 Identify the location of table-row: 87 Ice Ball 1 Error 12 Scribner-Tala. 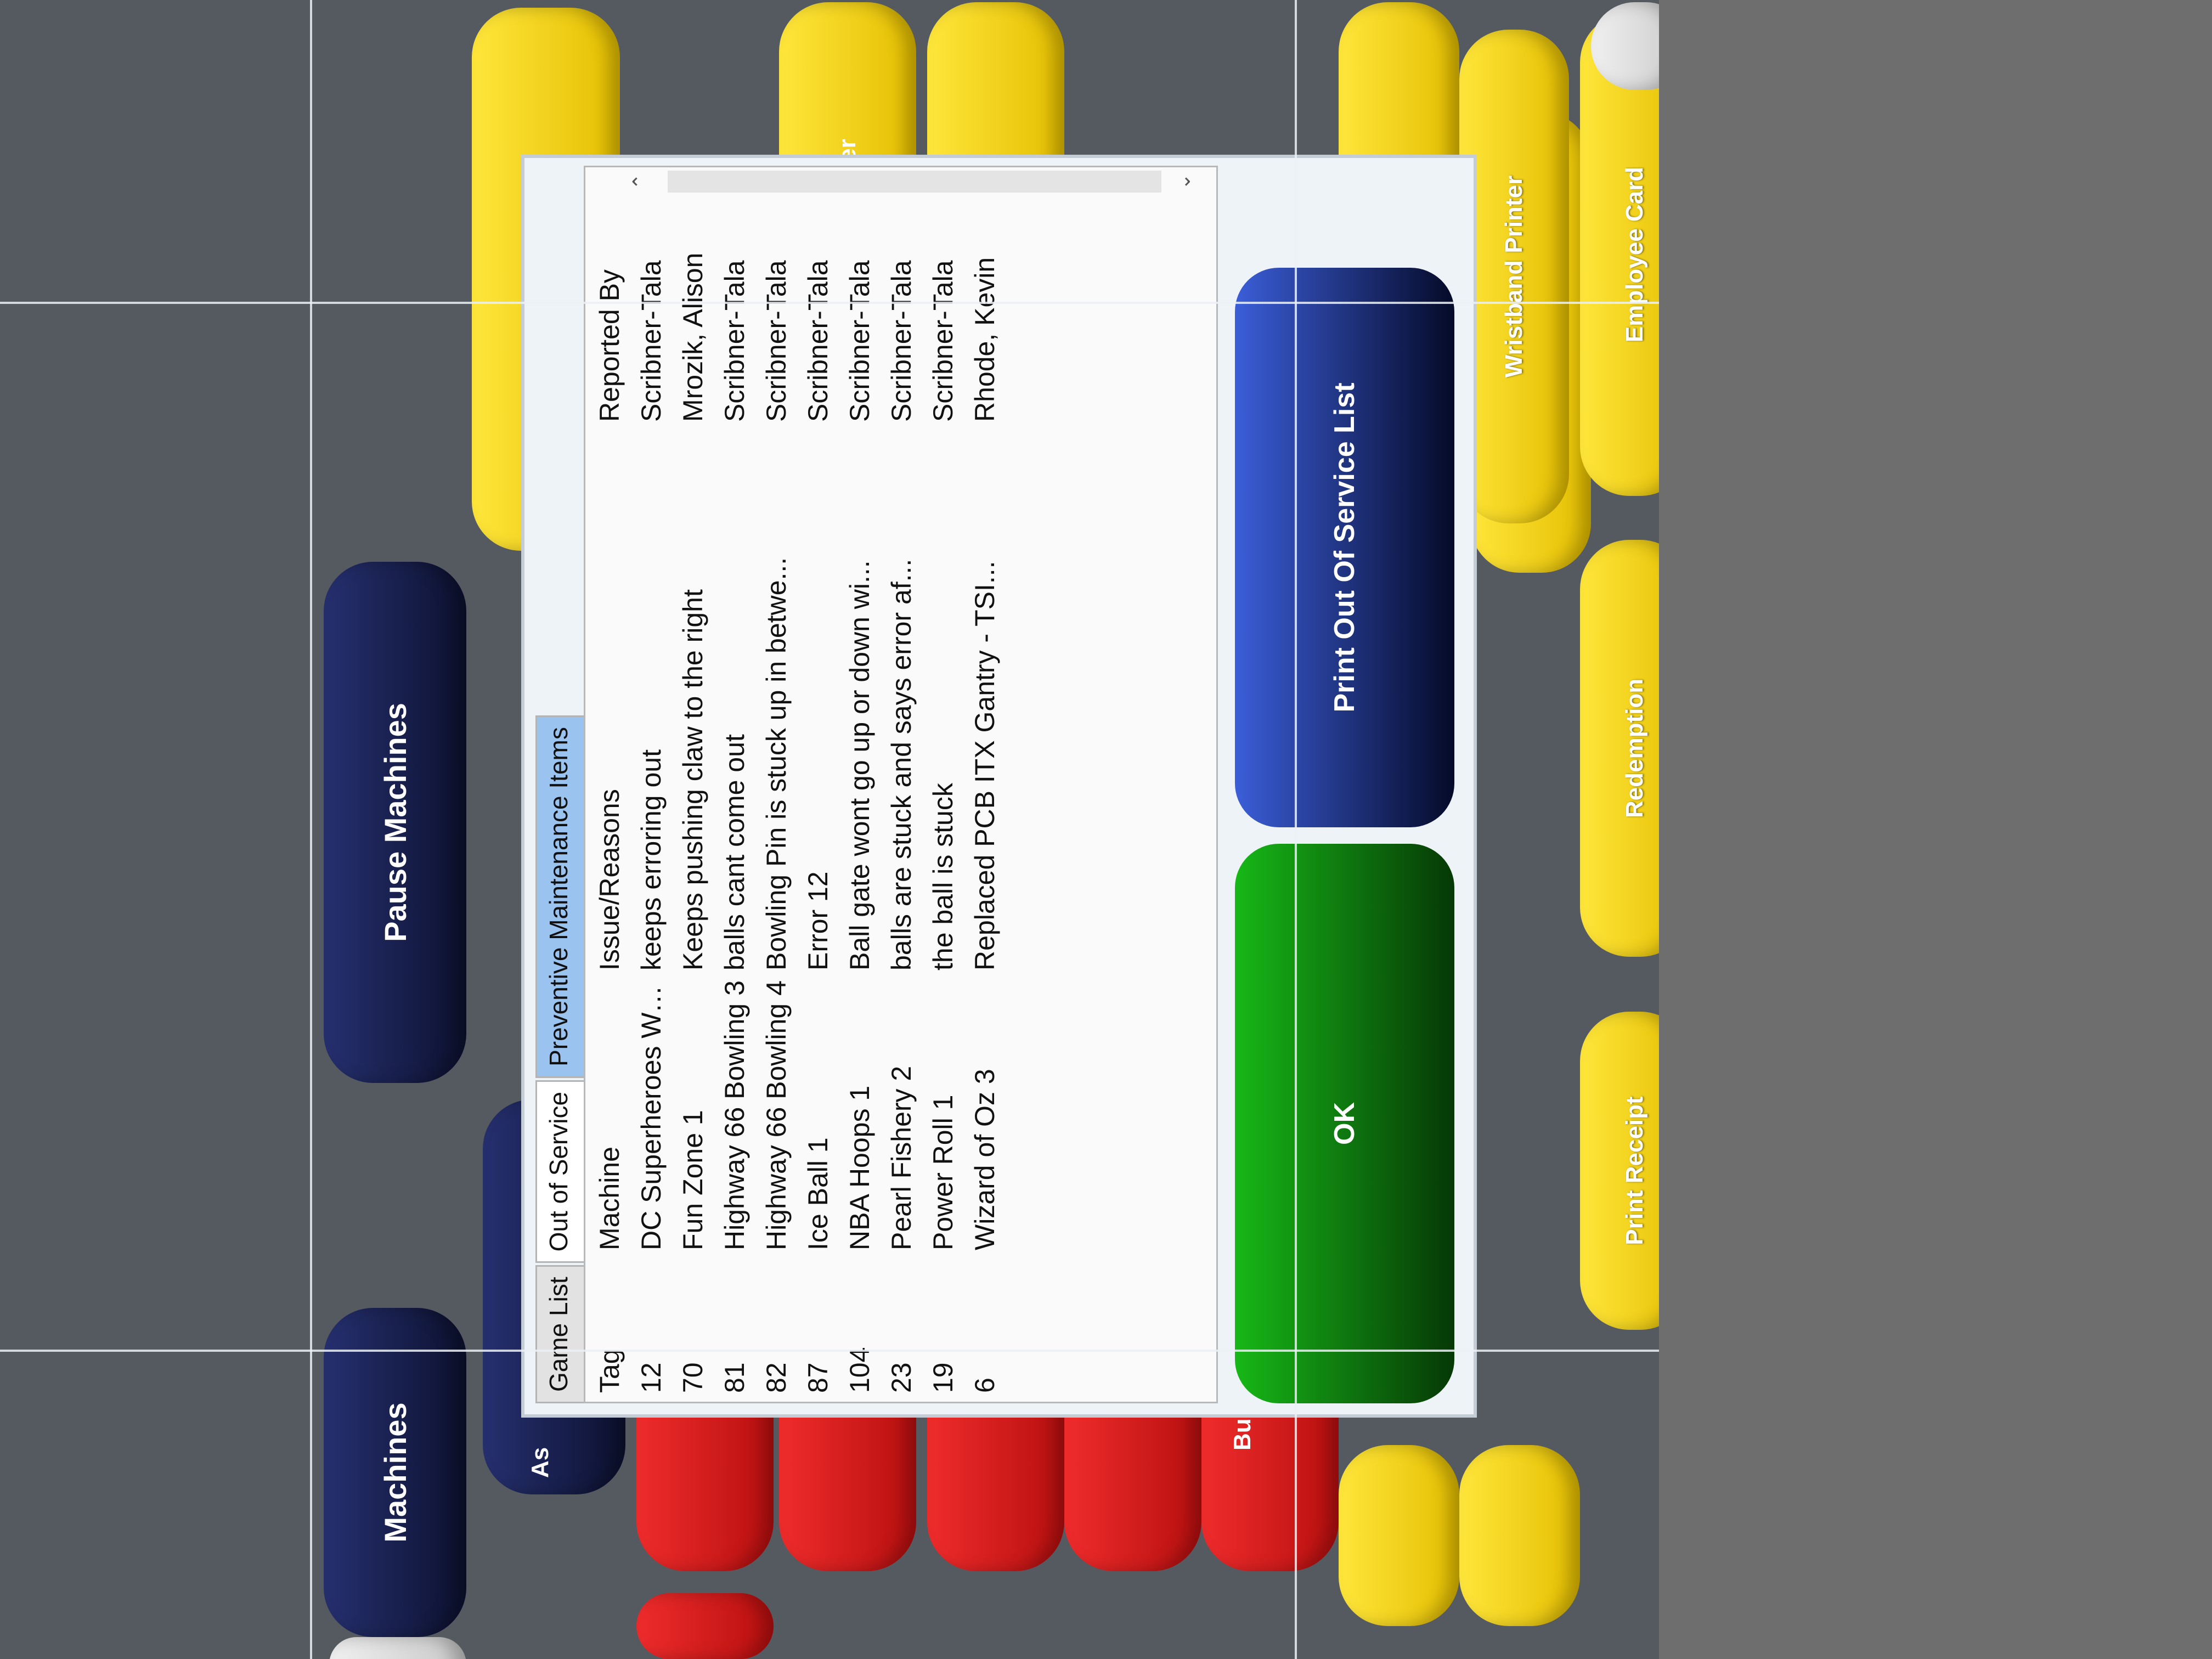
(818, 799).